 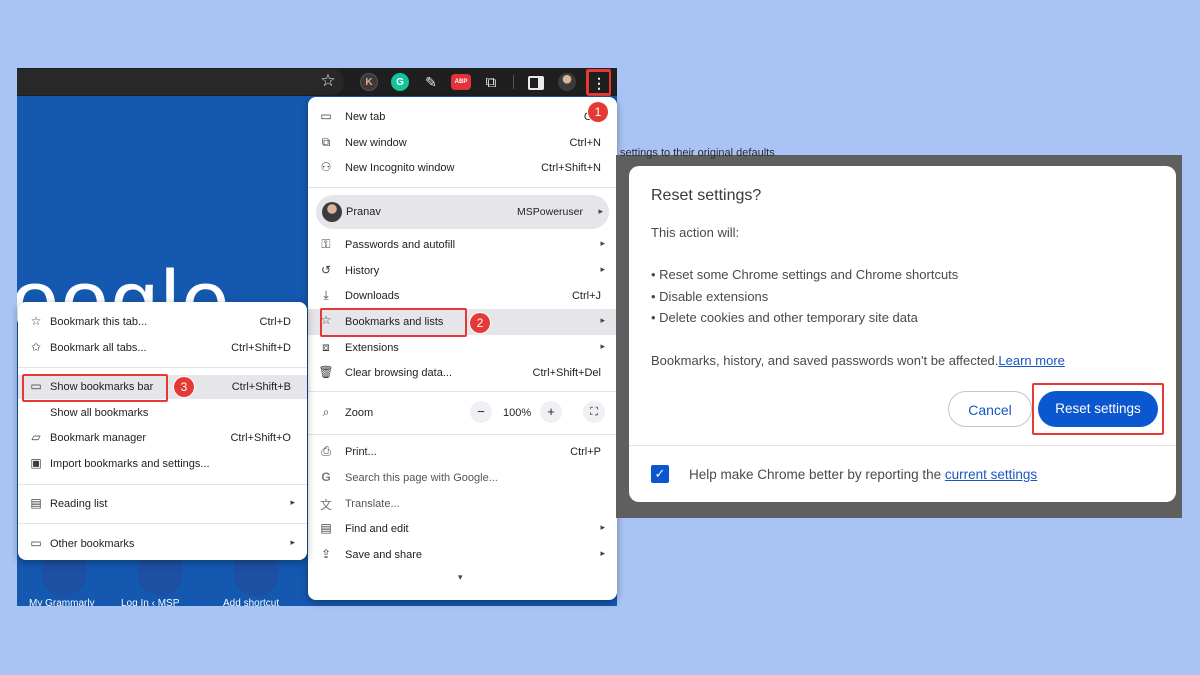 I want to click on menu-item-profile: Pranav MSPoweruser ▸, so click(x=462, y=212).